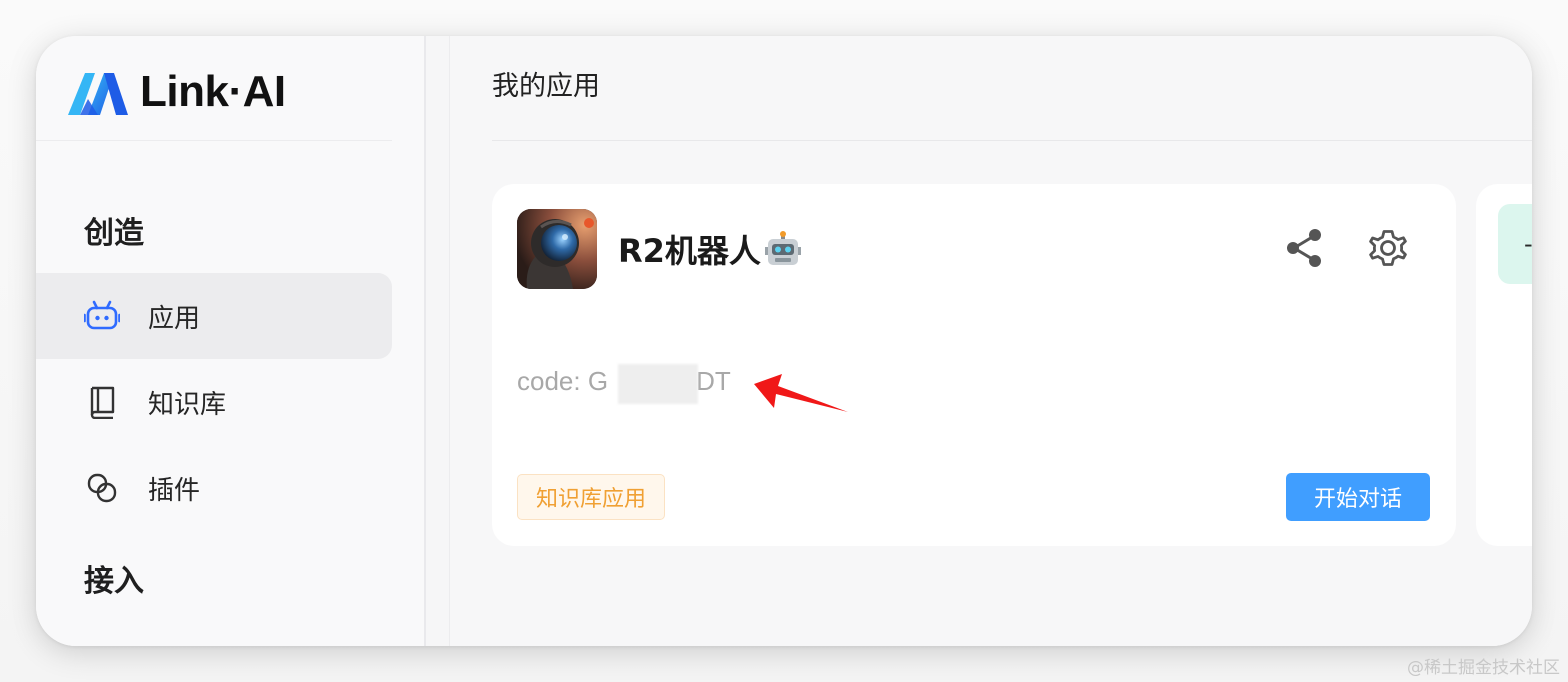 The height and width of the screenshot is (682, 1568). Describe the element at coordinates (546, 86) in the screenshot. I see `page-title: 我的应用` at that location.